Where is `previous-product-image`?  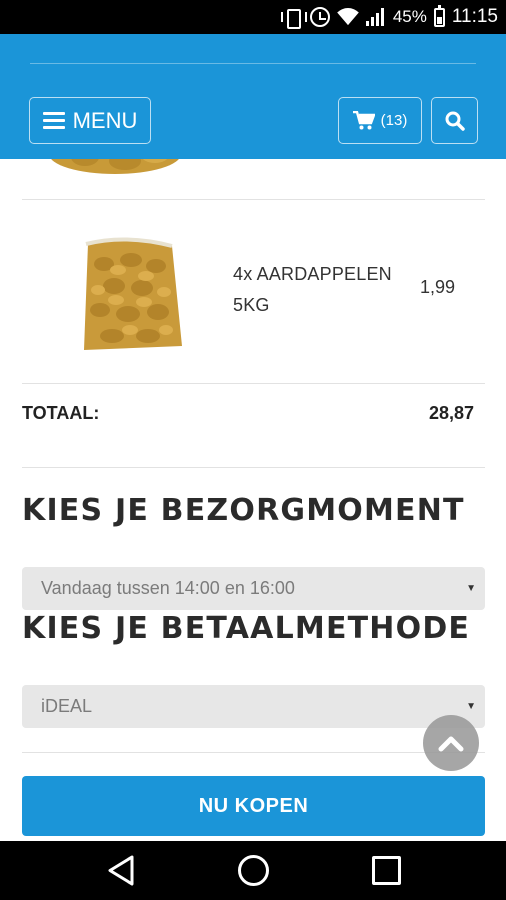 previous-product-image is located at coordinates (115, 166).